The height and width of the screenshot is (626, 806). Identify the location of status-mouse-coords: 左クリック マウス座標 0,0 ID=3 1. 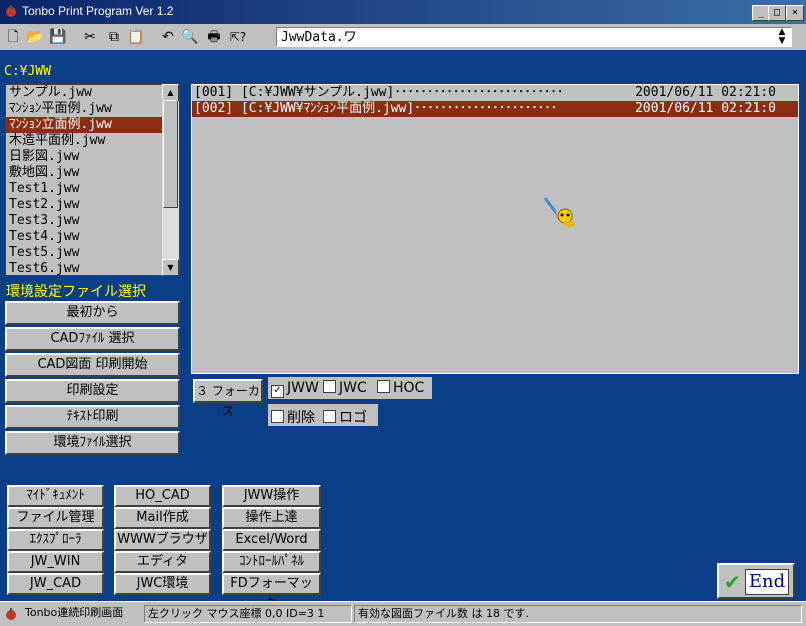
(248, 614).